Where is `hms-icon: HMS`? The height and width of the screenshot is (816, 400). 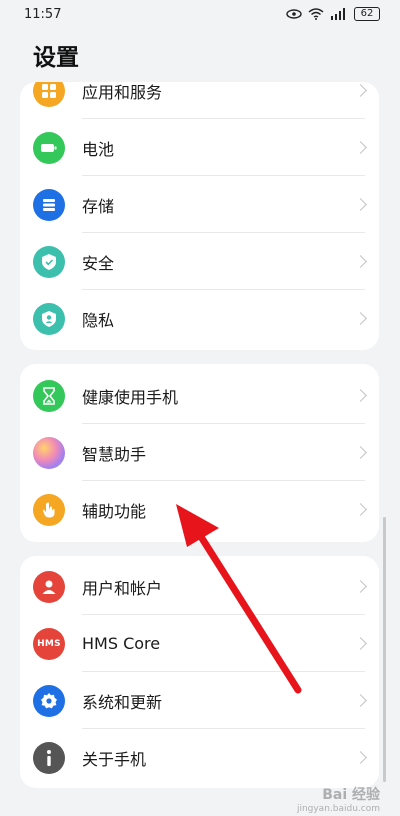
hms-icon: HMS is located at coordinates (49, 643).